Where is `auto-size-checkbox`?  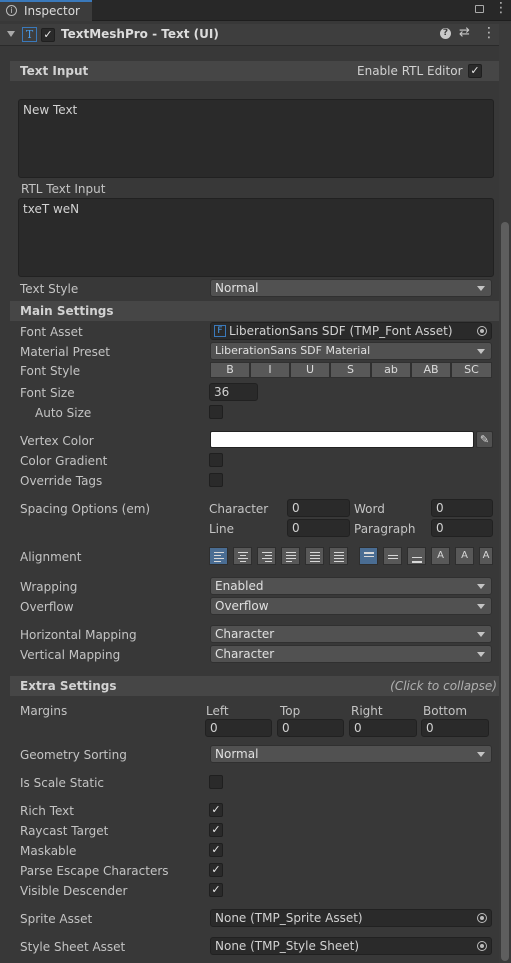 auto-size-checkbox is located at coordinates (216, 412).